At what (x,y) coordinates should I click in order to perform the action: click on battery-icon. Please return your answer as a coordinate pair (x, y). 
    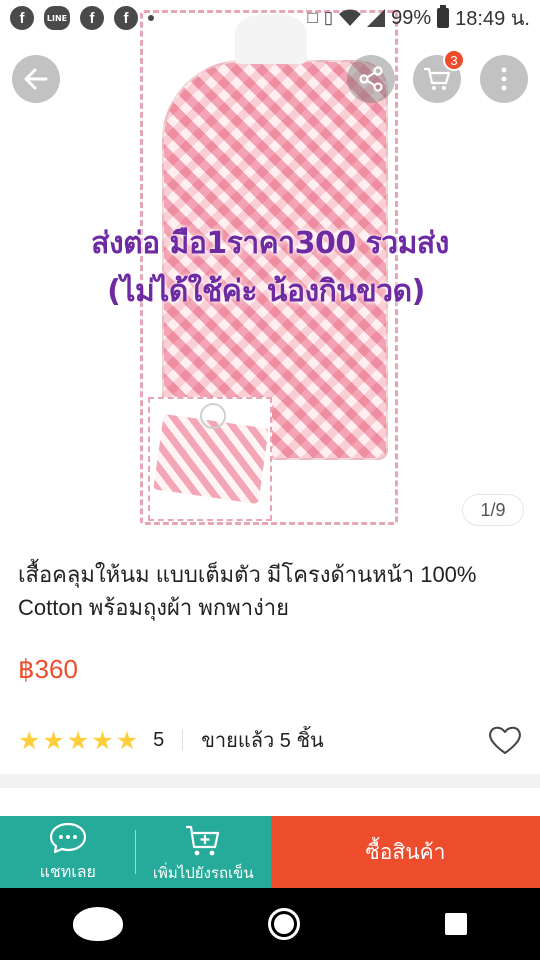
    Looking at the image, I should click on (443, 16).